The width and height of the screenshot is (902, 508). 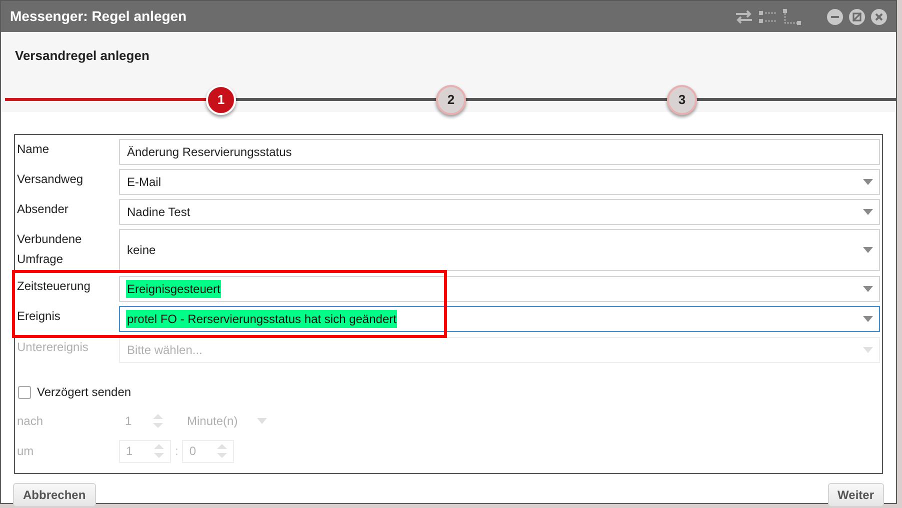 I want to click on select-field: E-Mail, so click(x=499, y=182).